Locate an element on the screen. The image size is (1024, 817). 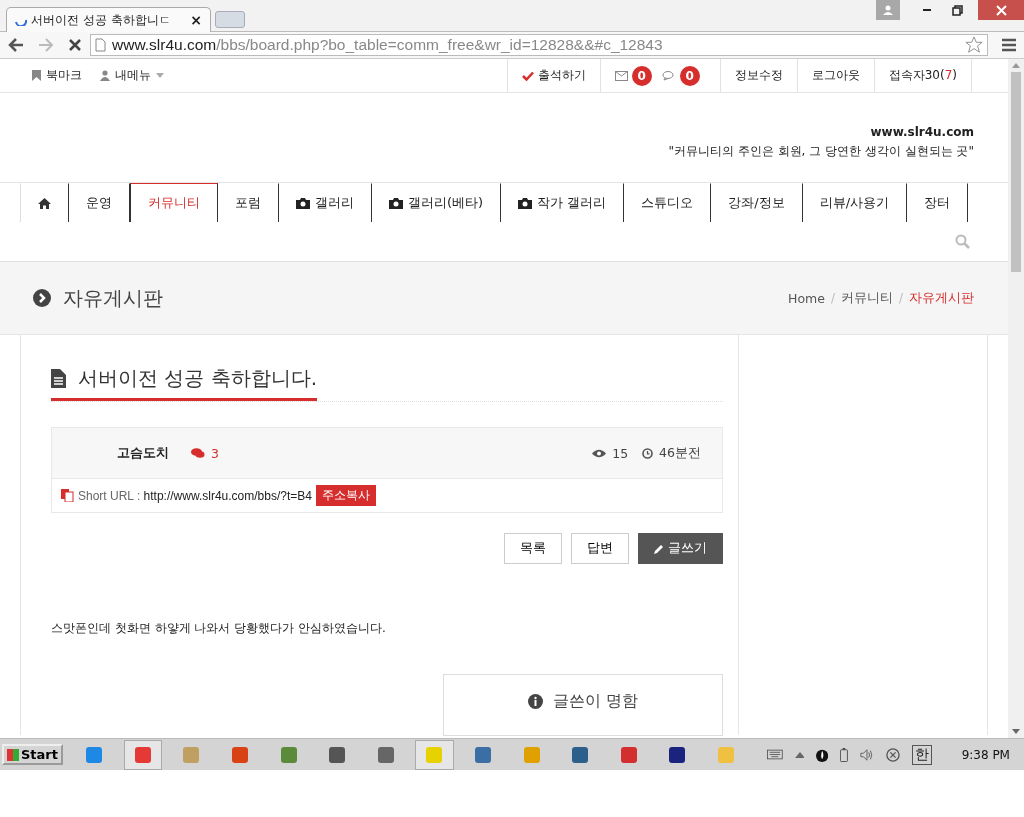
author-name: 고슴도치 is located at coordinates (143, 453).